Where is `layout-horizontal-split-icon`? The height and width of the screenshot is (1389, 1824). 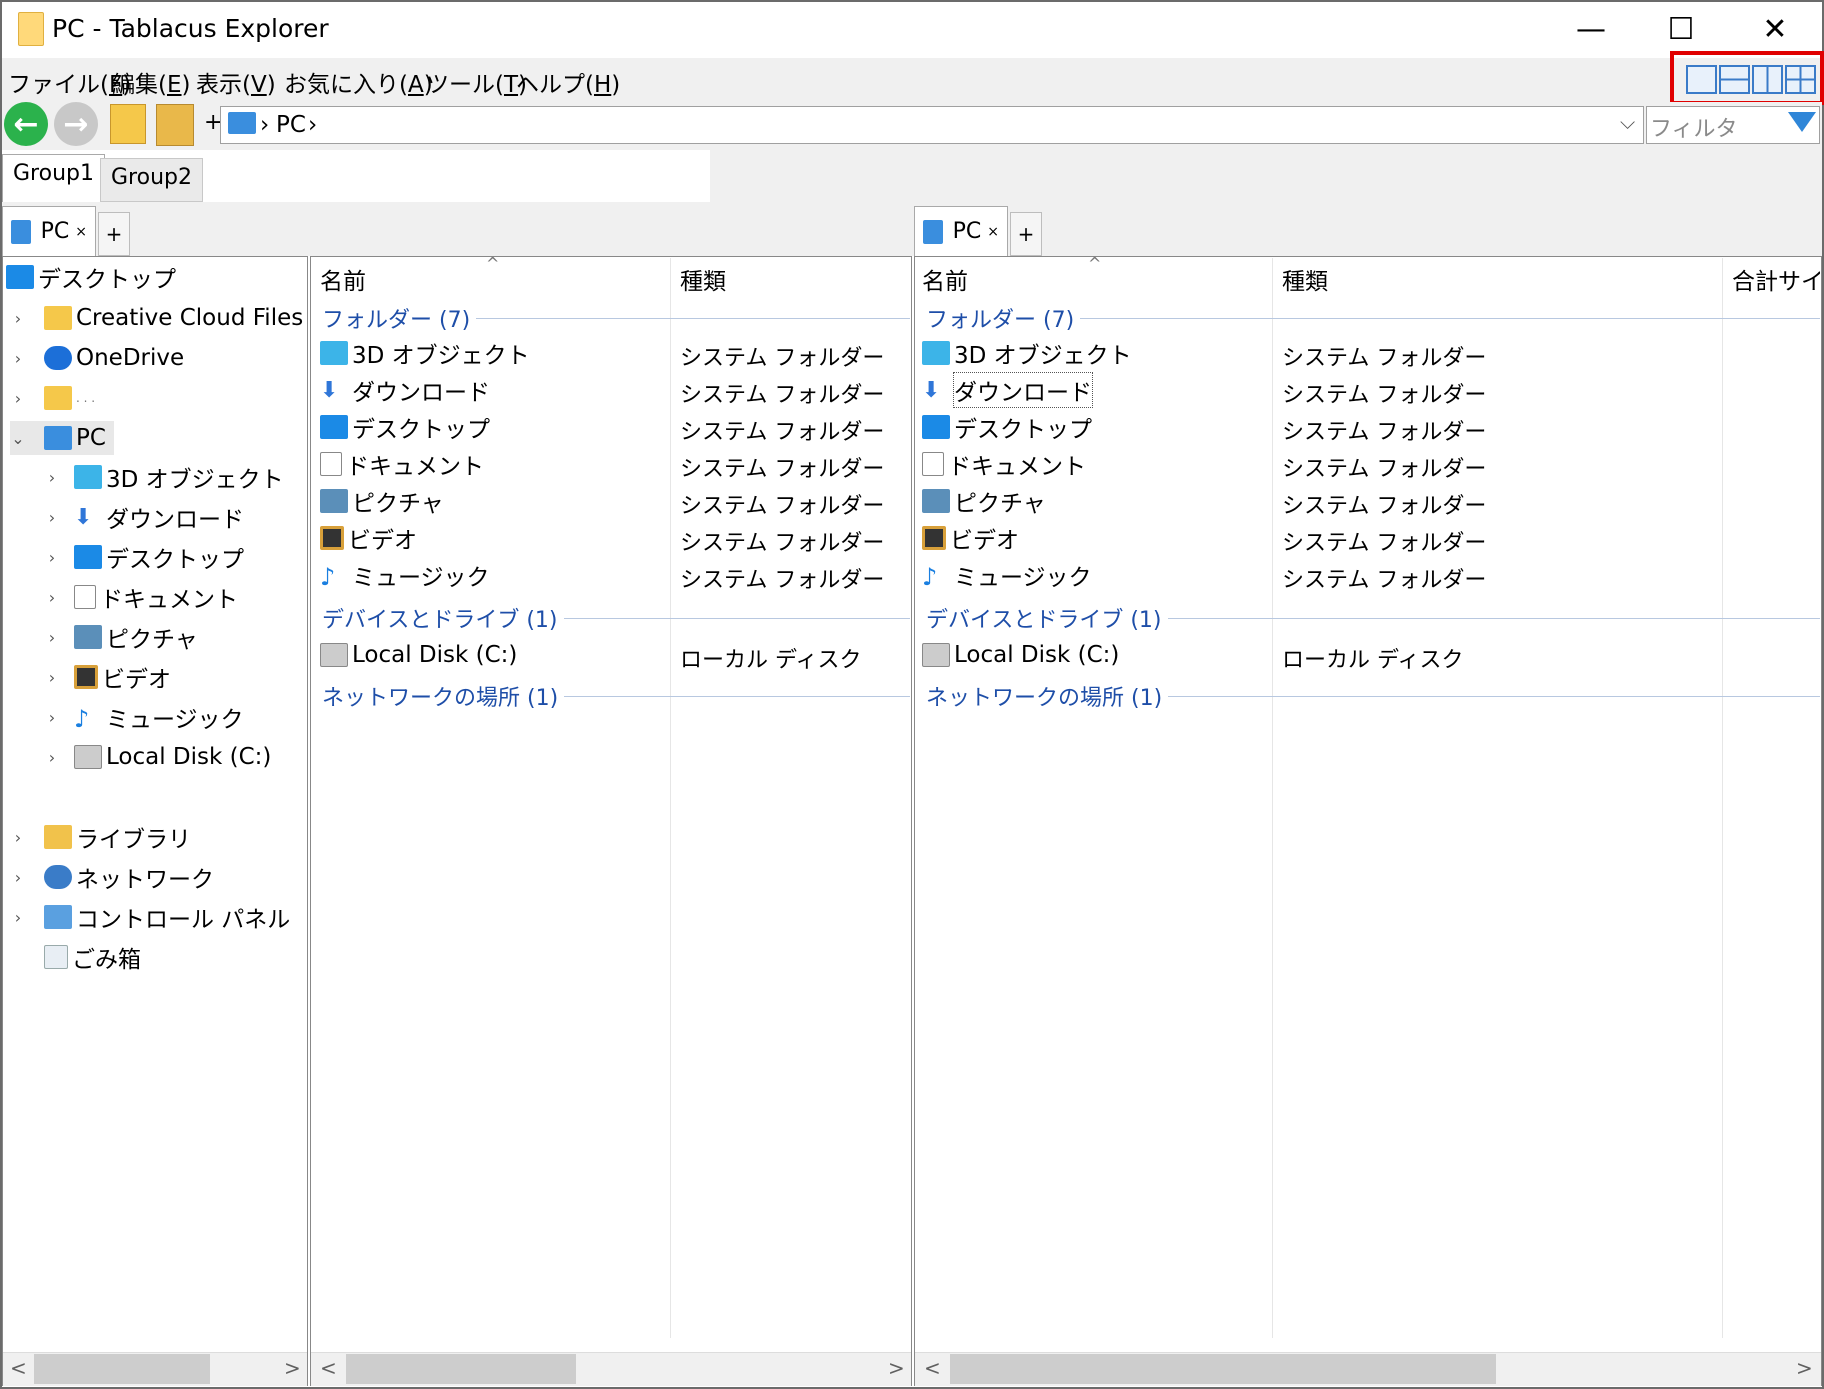 layout-horizontal-split-icon is located at coordinates (1734, 79).